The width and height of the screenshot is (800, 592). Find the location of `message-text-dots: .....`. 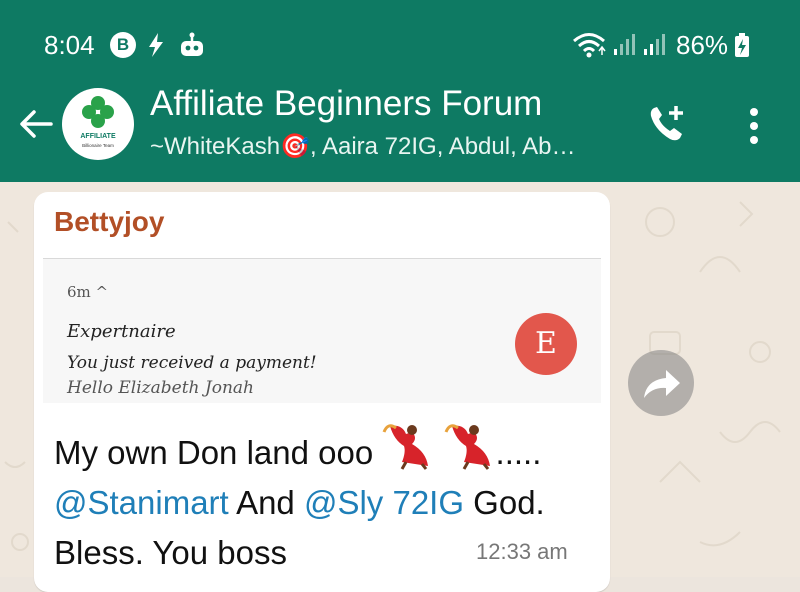

message-text-dots: ..... is located at coordinates (518, 452).